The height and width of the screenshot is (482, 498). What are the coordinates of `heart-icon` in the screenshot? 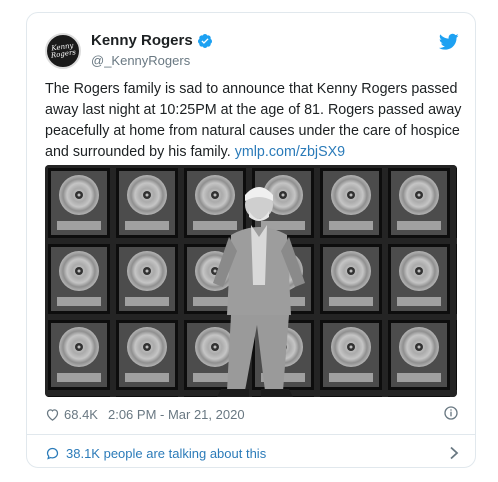 It's located at (52, 414).